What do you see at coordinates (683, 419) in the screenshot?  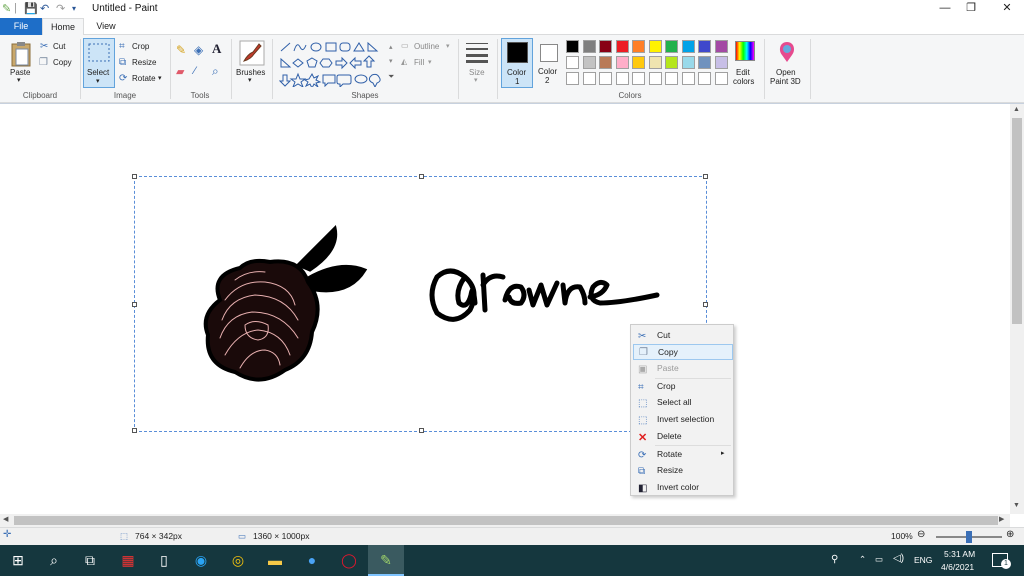 I see `menu-item-invert-selection: ⬚ Invert selection` at bounding box center [683, 419].